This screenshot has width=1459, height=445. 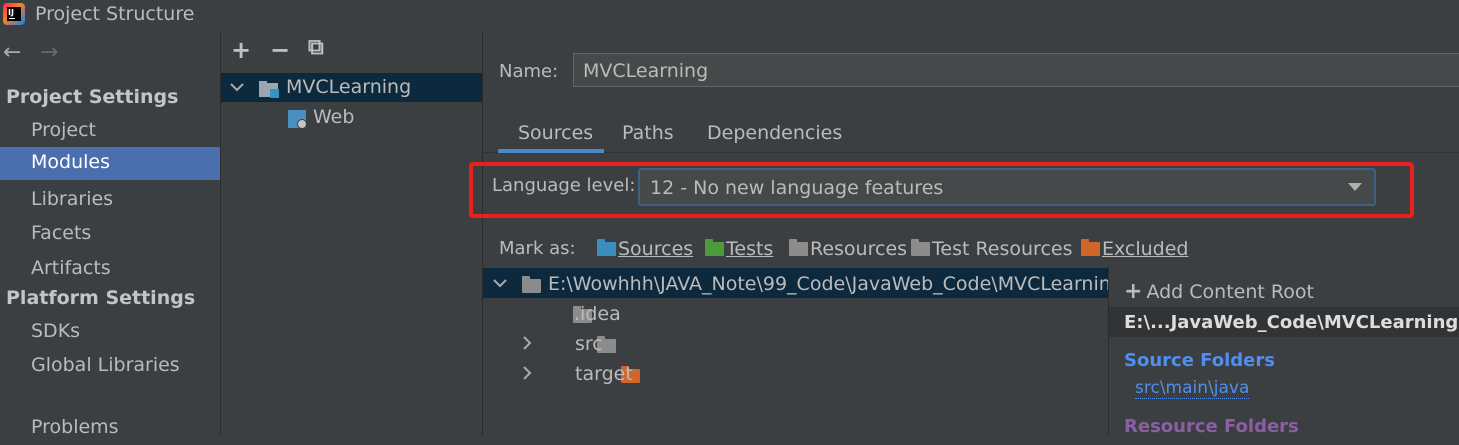 I want to click on sidebar-item-label: Modules, so click(x=70, y=162).